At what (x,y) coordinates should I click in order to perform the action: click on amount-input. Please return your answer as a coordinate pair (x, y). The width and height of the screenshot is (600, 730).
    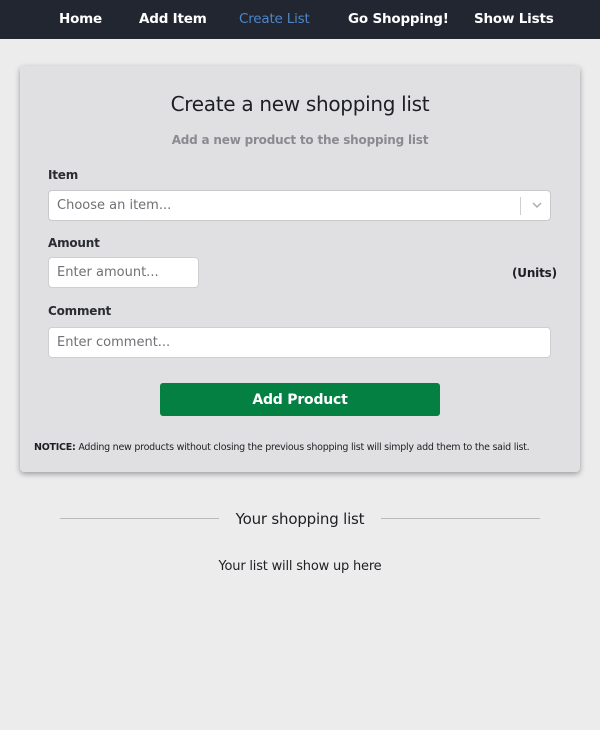
    Looking at the image, I should click on (123, 272).